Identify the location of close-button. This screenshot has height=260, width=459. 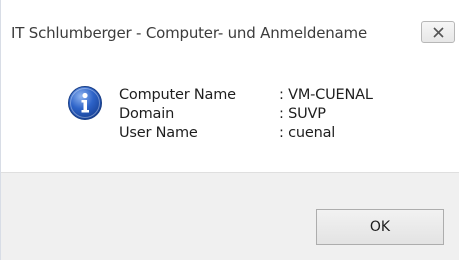
(438, 32).